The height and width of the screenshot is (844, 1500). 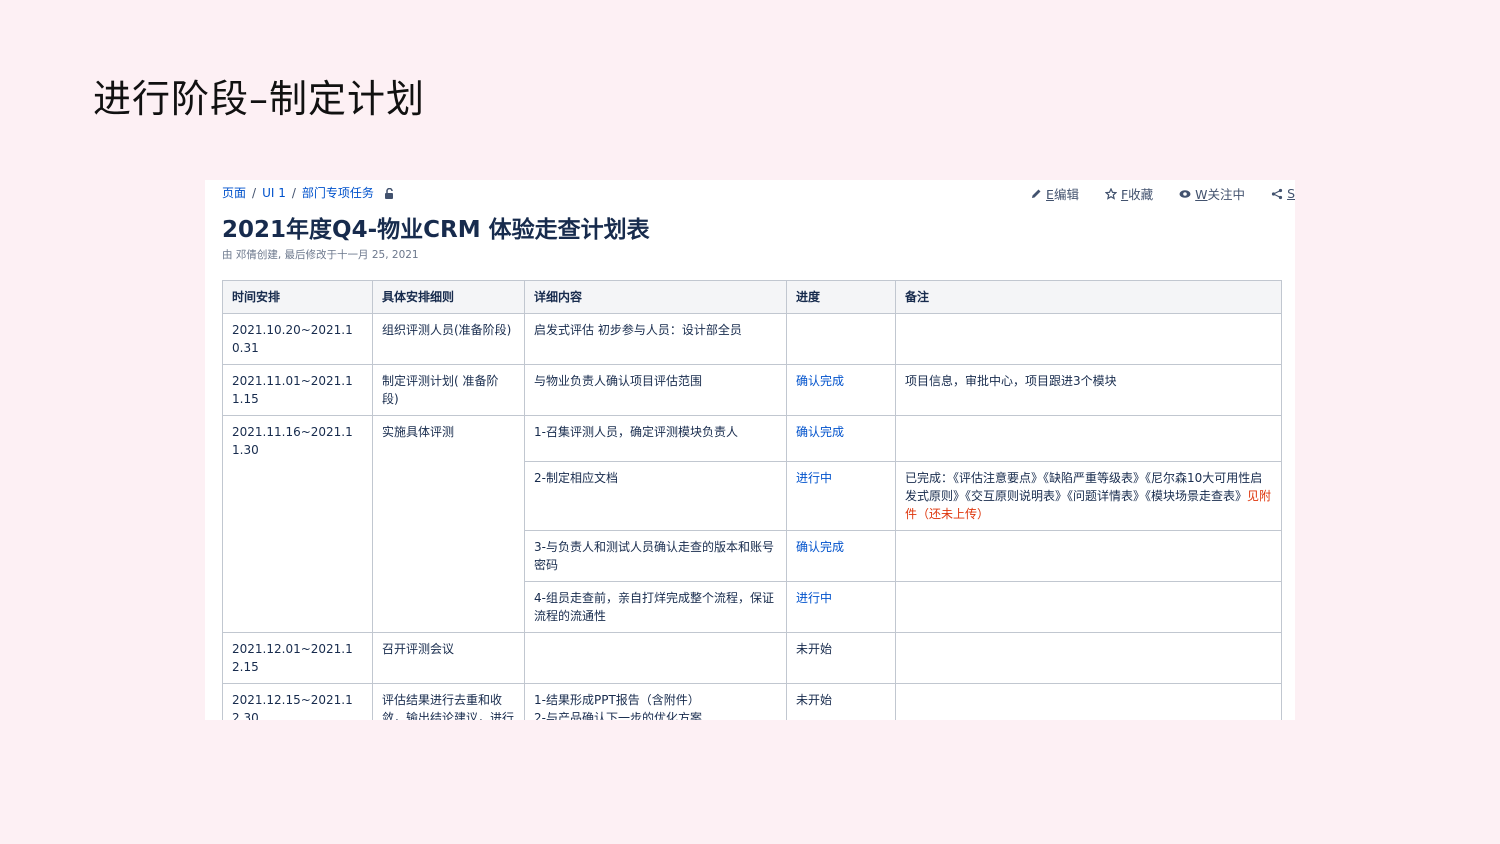 I want to click on progress-cell, so click(x=841, y=339).